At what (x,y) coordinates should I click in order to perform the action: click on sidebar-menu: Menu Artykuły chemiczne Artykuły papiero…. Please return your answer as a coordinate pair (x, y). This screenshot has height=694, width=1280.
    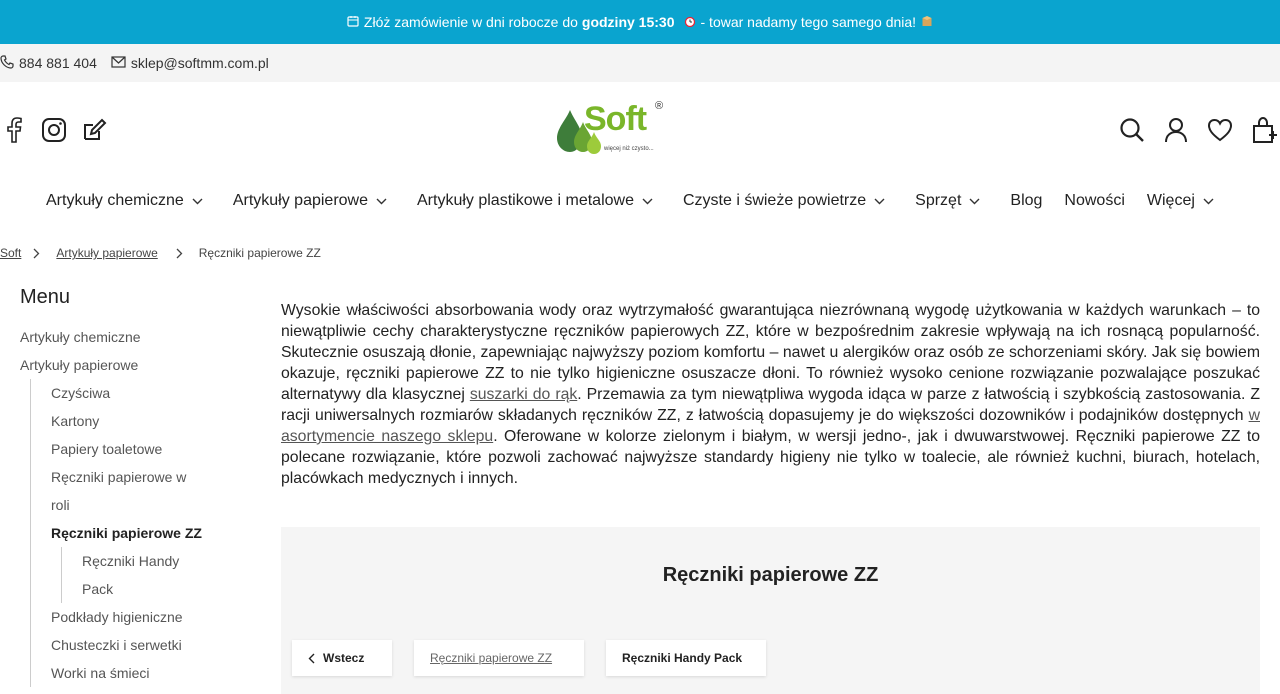
    Looking at the image, I should click on (140, 486).